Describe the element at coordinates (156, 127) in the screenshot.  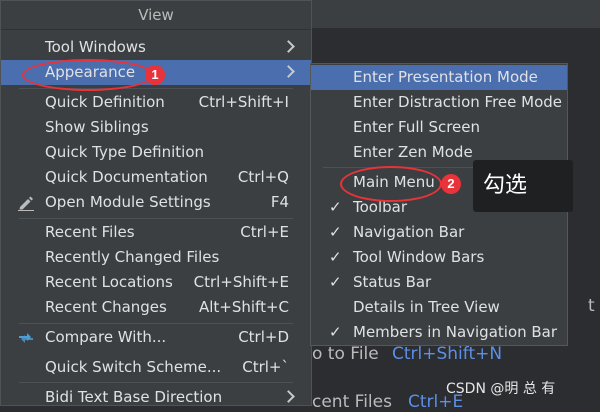
I see `menu-item-show-siblings: Show Siblings` at that location.